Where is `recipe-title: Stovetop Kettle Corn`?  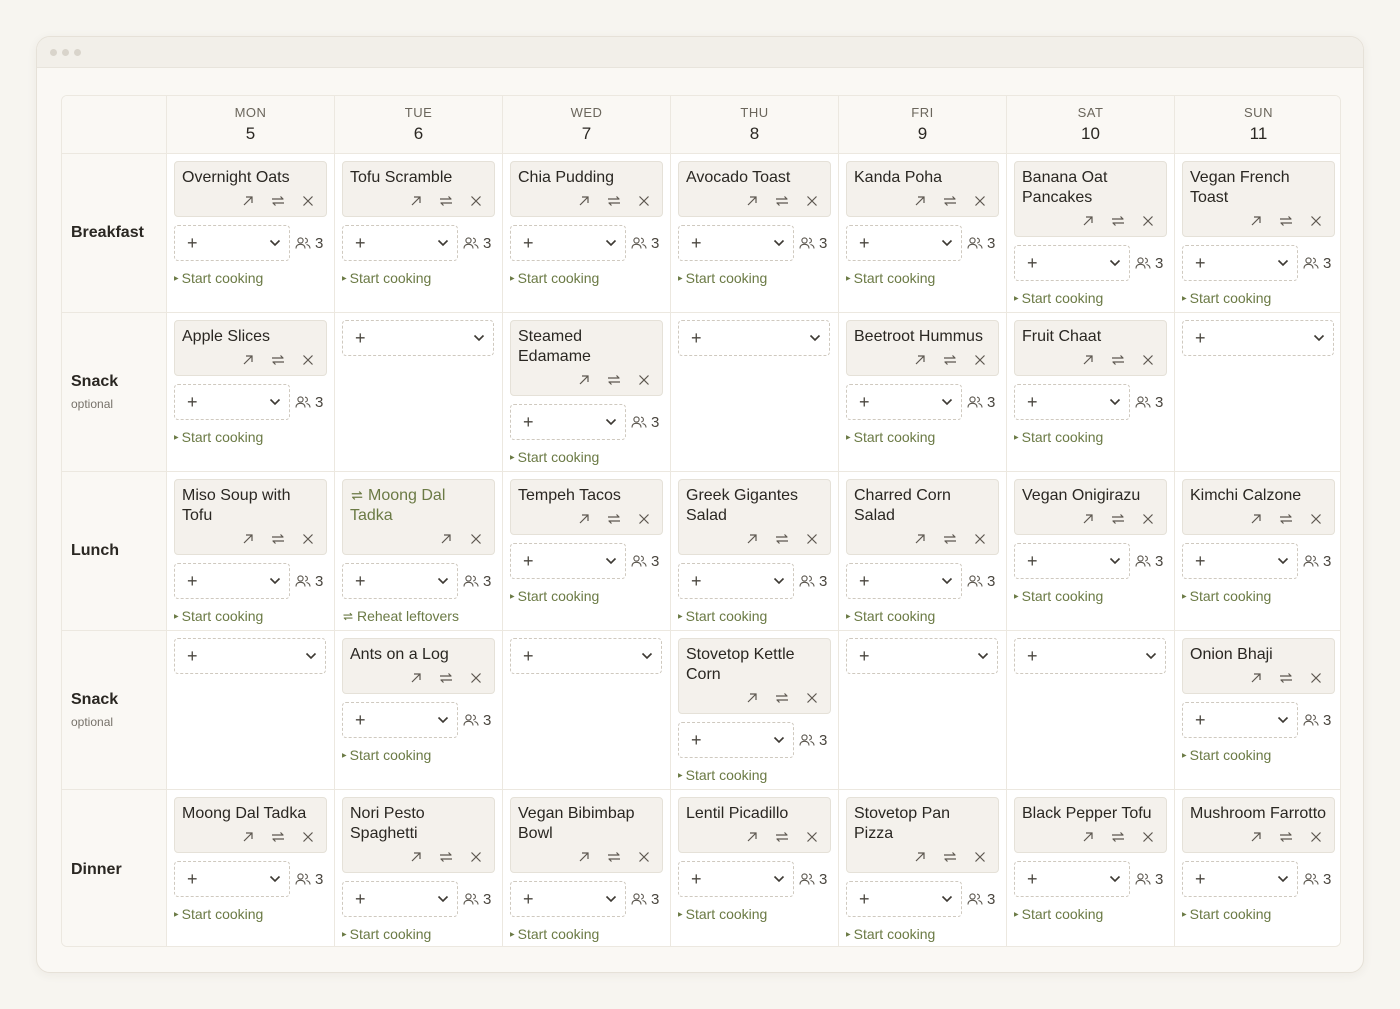
recipe-title: Stovetop Kettle Corn is located at coordinates (754, 665).